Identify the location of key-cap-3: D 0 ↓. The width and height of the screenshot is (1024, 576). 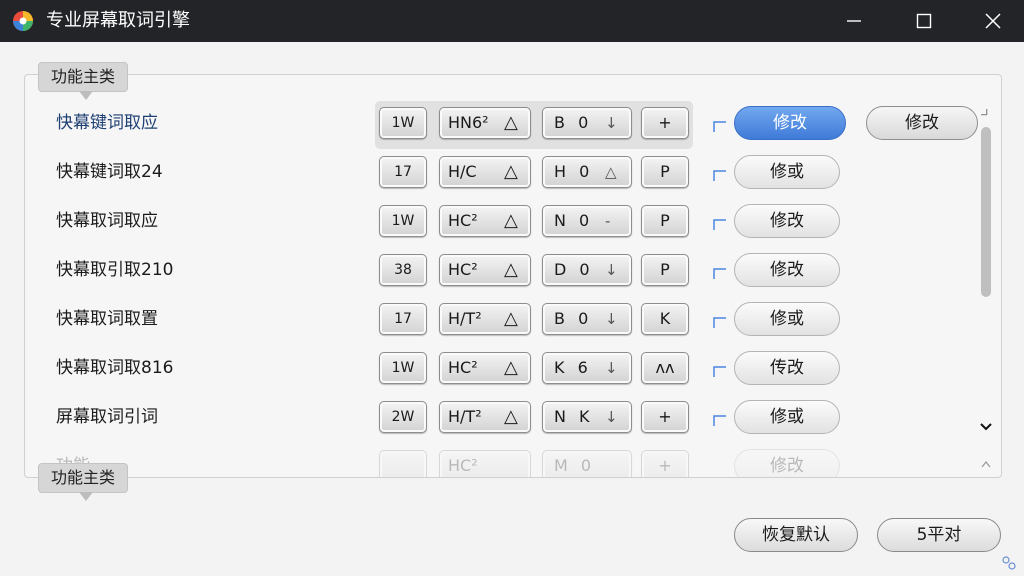
(587, 270).